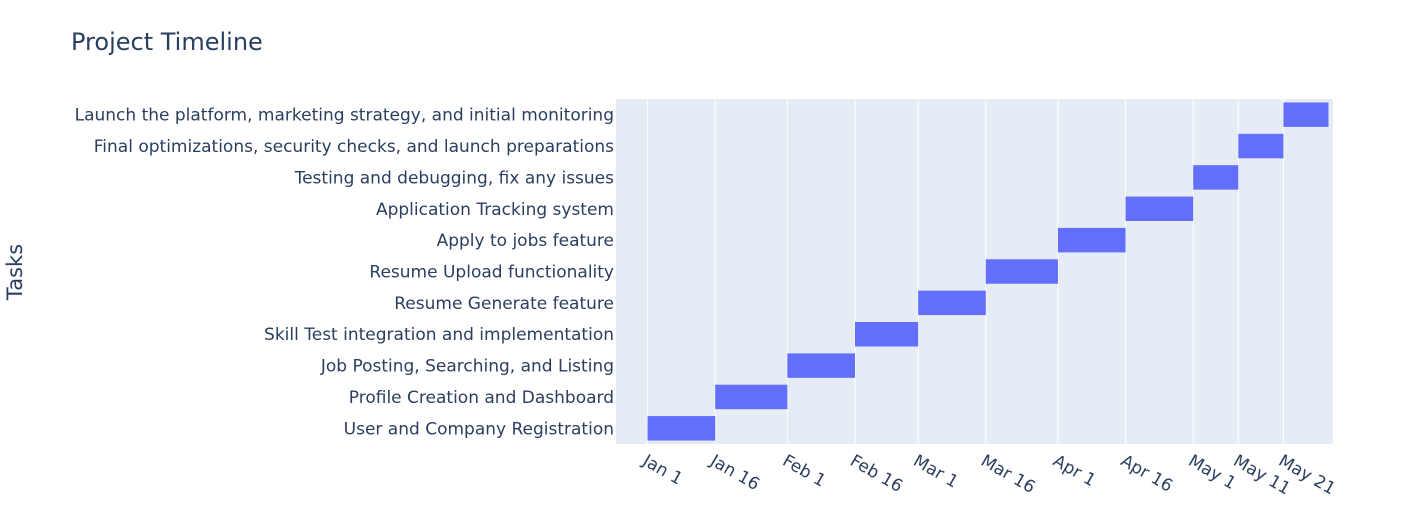 The height and width of the screenshot is (525, 1413). Describe the element at coordinates (525, 241) in the screenshot. I see `y-tick-label: Apply to jobs feature` at that location.